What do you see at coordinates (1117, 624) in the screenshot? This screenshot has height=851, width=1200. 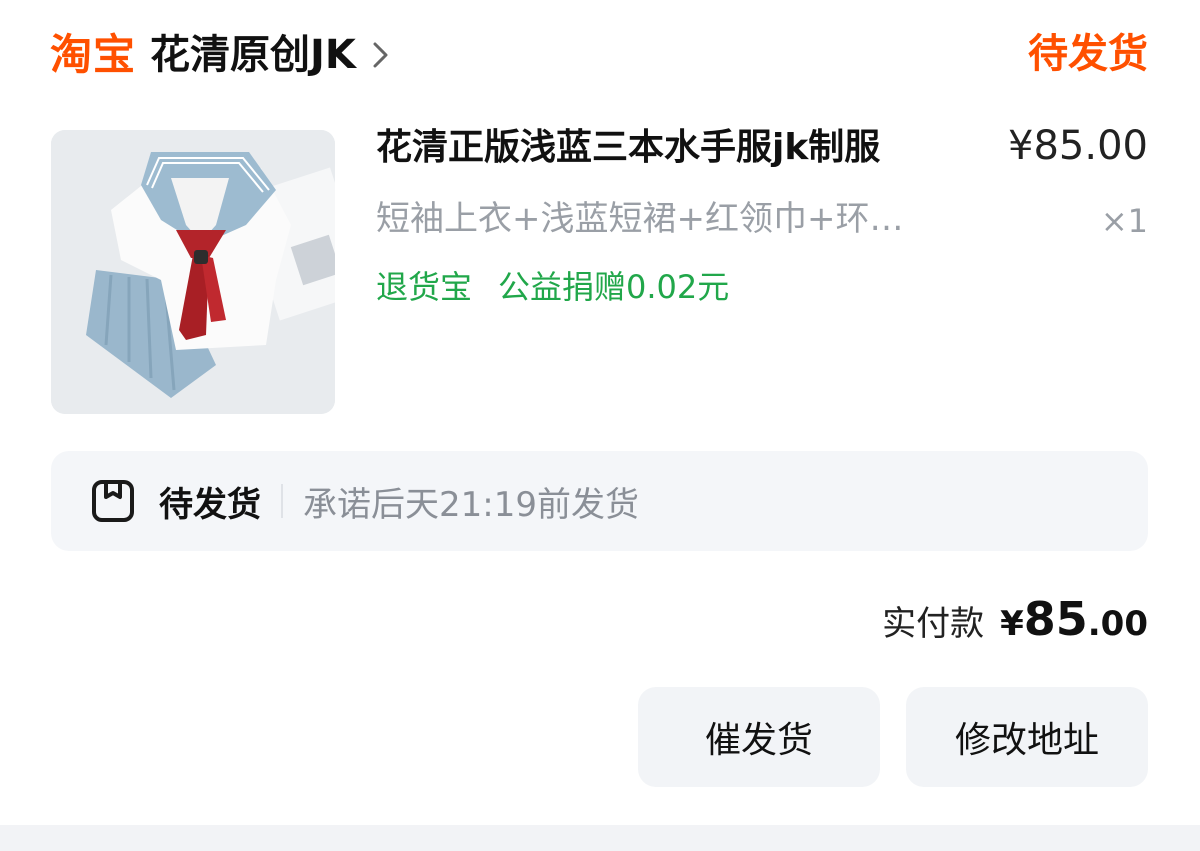 I see `total-decimal: .00` at bounding box center [1117, 624].